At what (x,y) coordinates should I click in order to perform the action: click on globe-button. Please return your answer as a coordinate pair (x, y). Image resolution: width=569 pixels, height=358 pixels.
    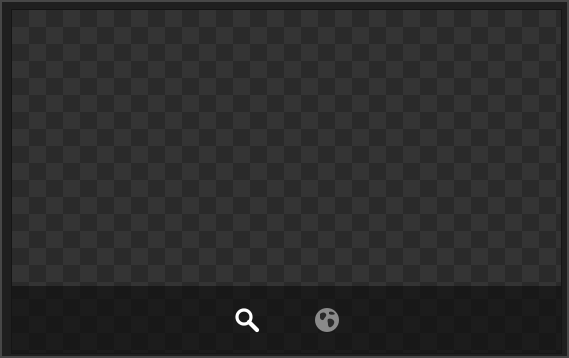
    Looking at the image, I should click on (327, 320).